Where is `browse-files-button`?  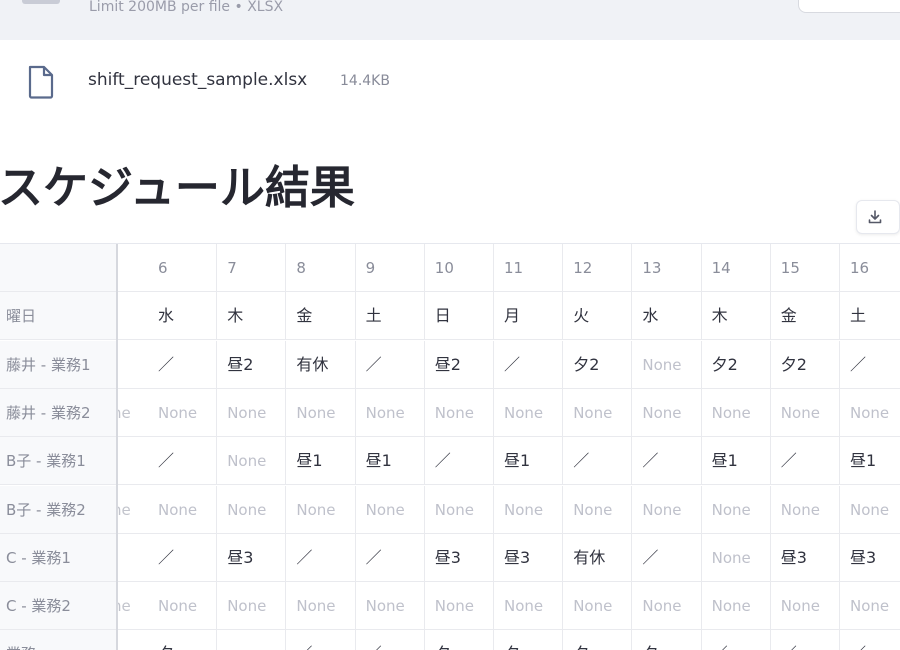 browse-files-button is located at coordinates (849, 6).